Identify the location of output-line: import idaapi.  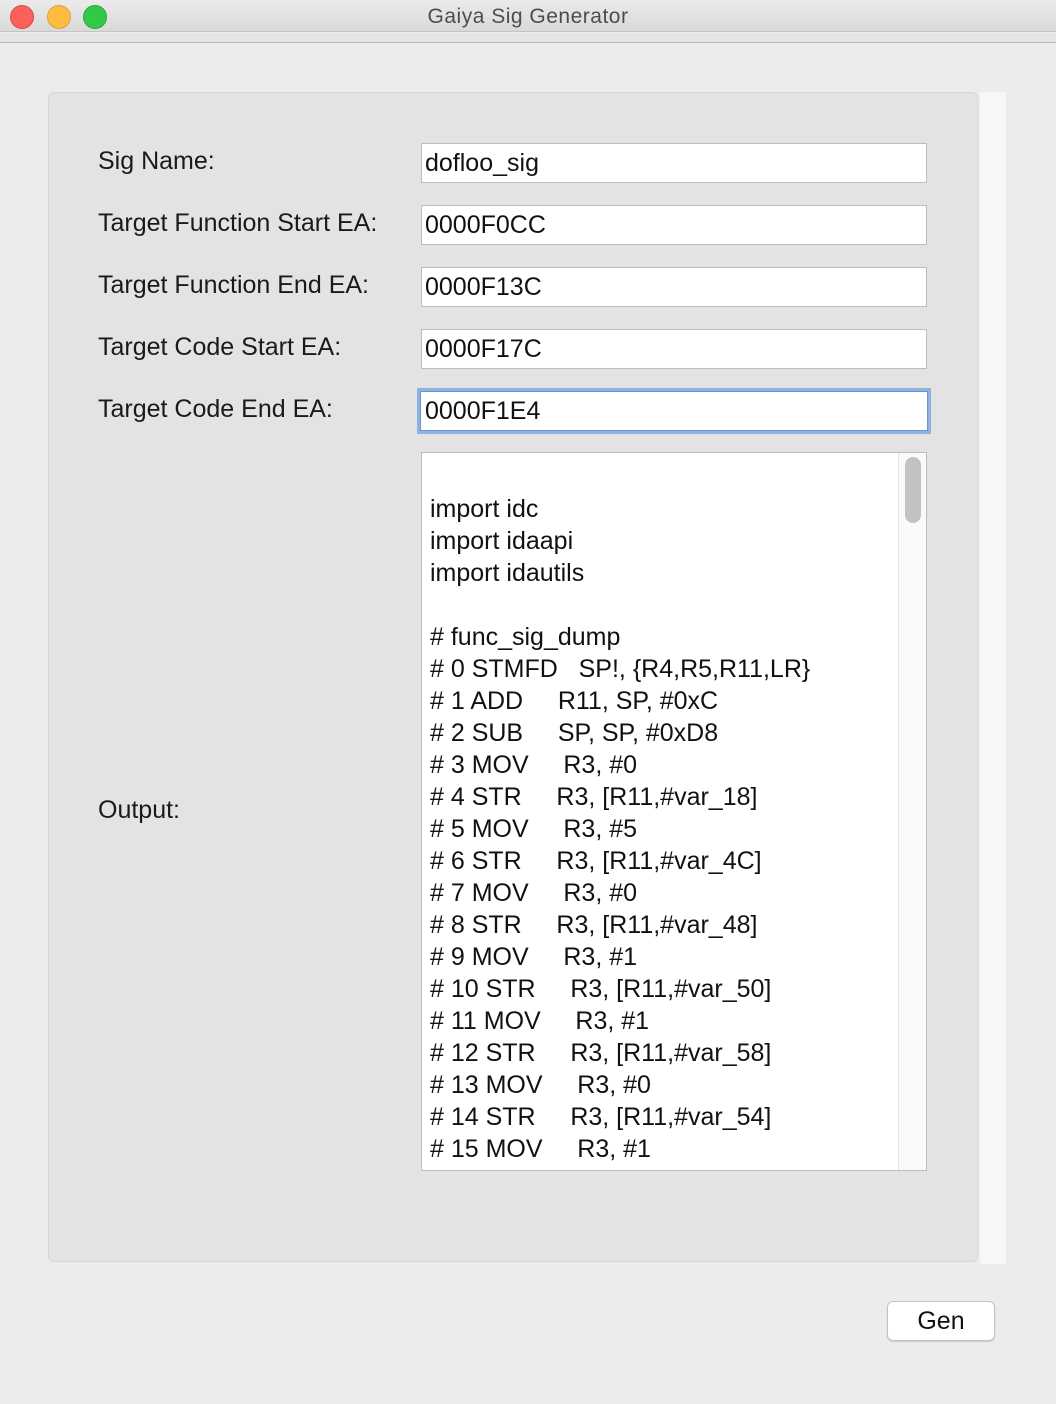
(502, 541).